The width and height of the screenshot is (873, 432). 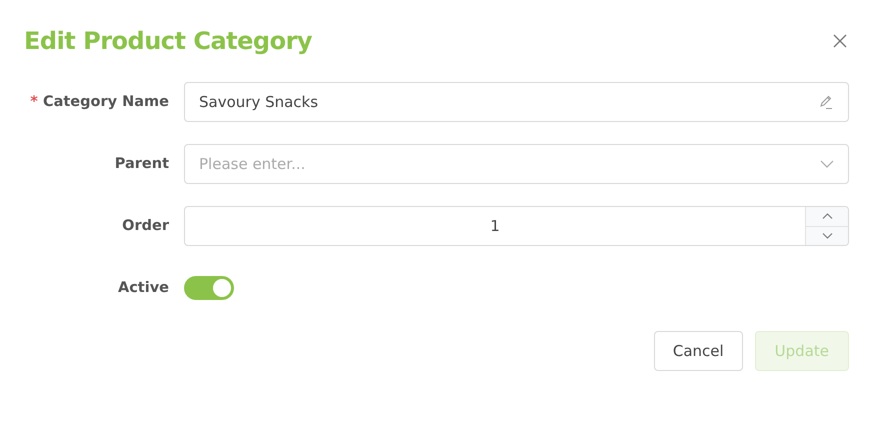 What do you see at coordinates (827, 216) in the screenshot?
I see `chevron-up-icon` at bounding box center [827, 216].